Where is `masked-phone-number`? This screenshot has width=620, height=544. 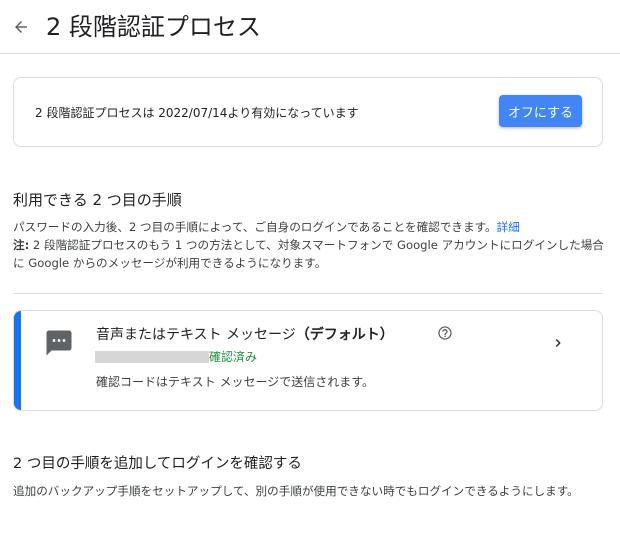 masked-phone-number is located at coordinates (152, 357).